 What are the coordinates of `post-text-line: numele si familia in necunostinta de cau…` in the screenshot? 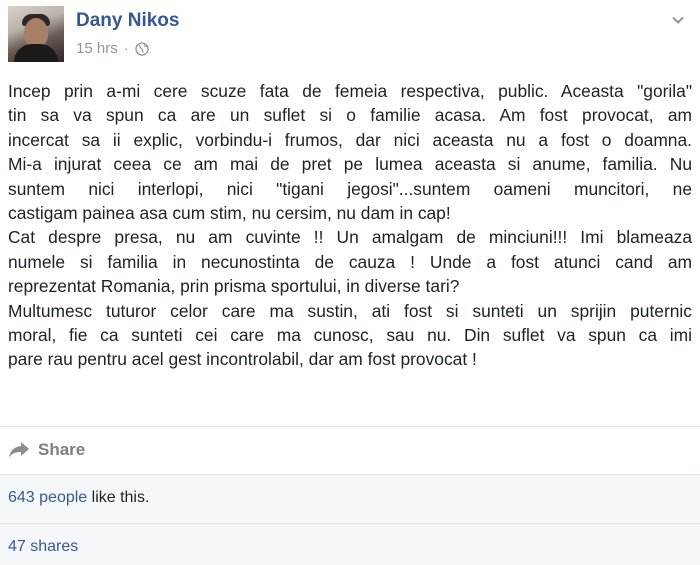 It's located at (350, 261).